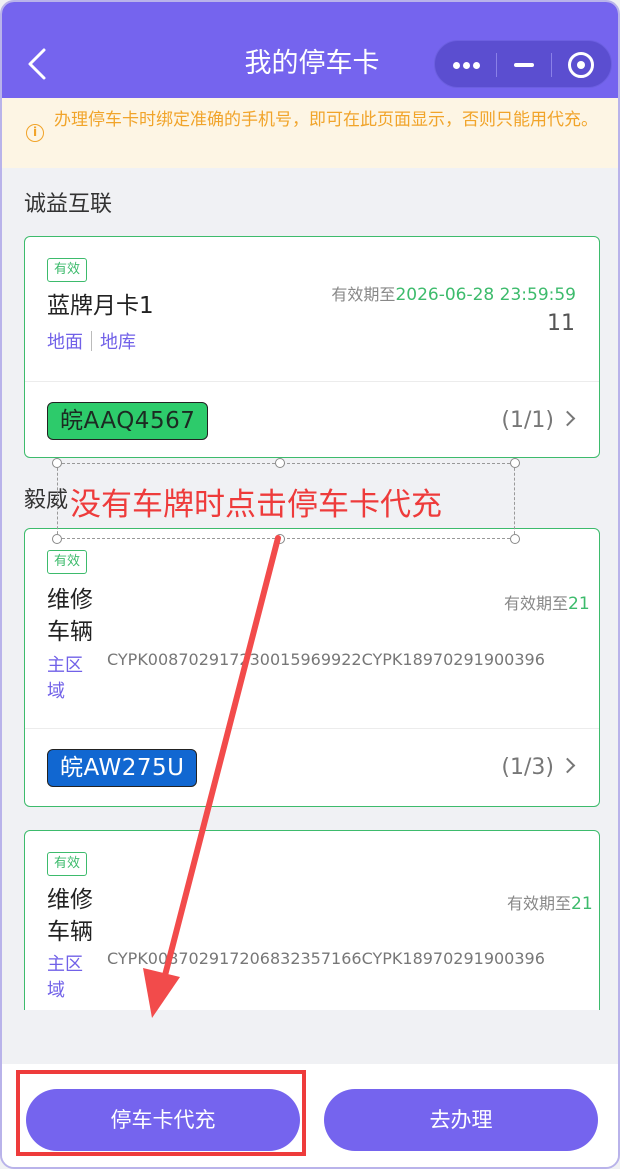 The width and height of the screenshot is (620, 1169). What do you see at coordinates (122, 768) in the screenshot?
I see `license-plate: 皖AW275U` at bounding box center [122, 768].